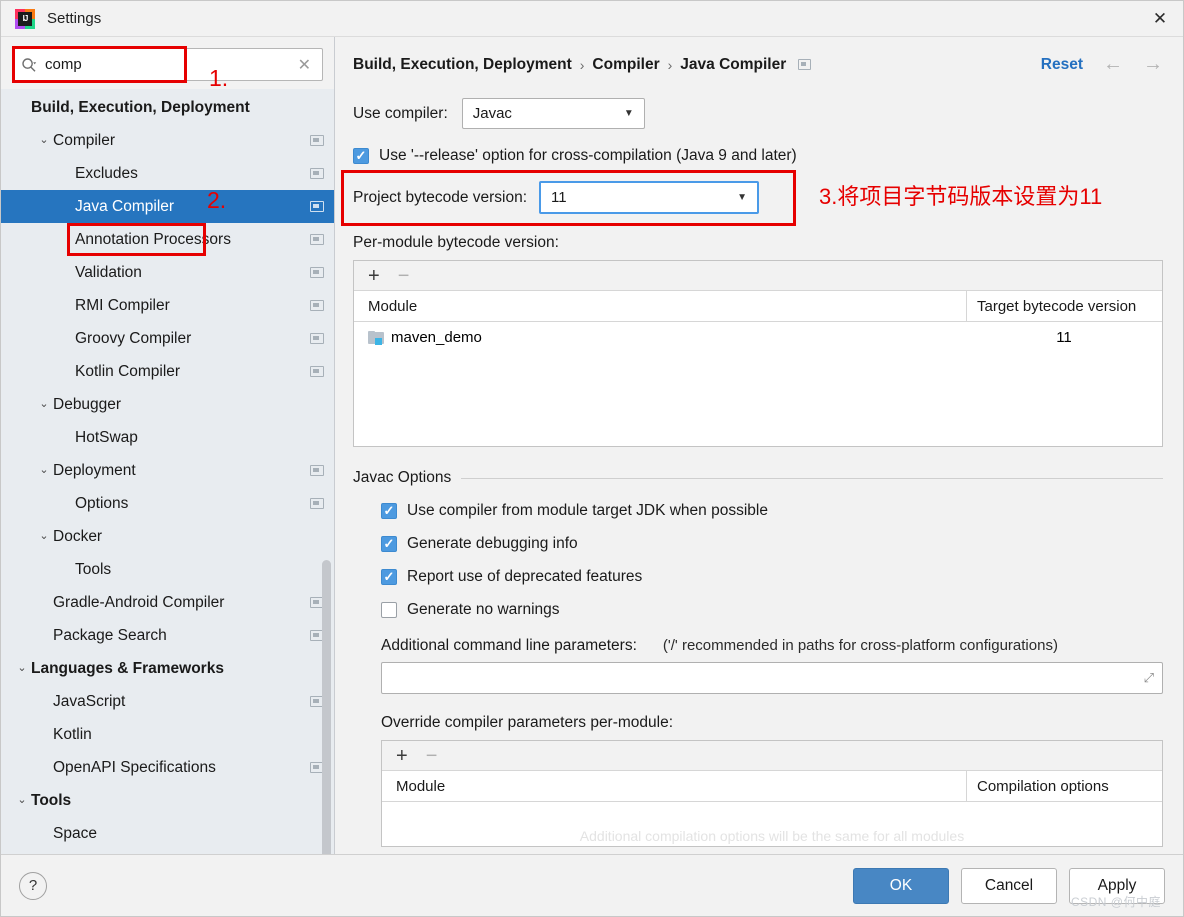 The width and height of the screenshot is (1184, 917). I want to click on reset-link: Reset, so click(1062, 65).